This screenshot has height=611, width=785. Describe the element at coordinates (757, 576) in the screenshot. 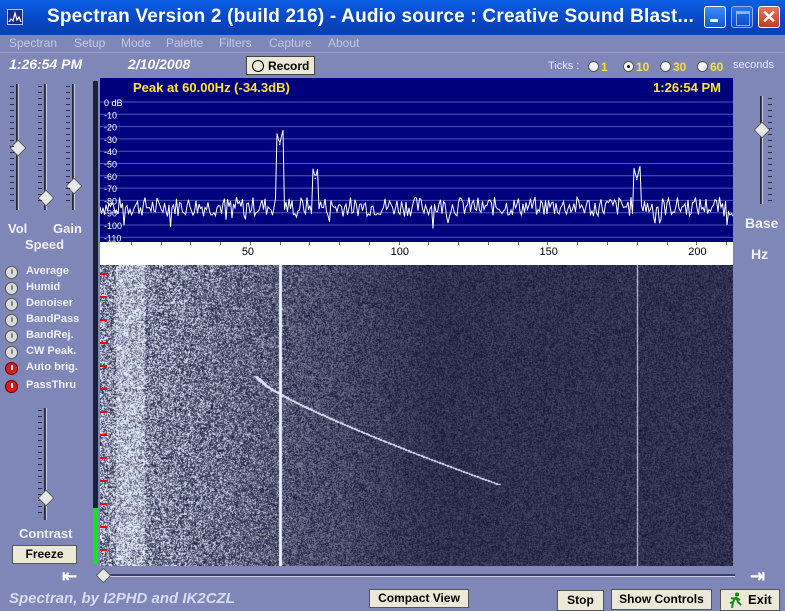

I see `scroll-right-arrow-icon: ⇥` at that location.